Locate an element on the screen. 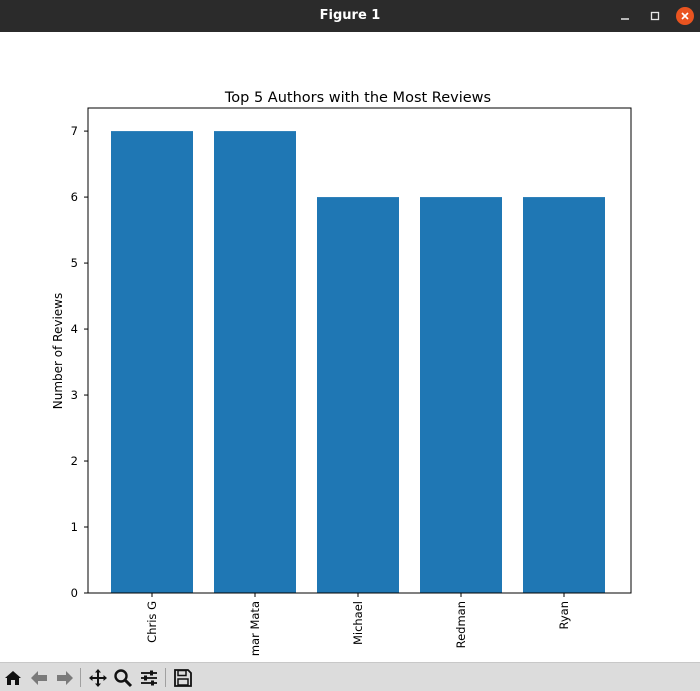  y-tick-label: 4 is located at coordinates (74, 329).